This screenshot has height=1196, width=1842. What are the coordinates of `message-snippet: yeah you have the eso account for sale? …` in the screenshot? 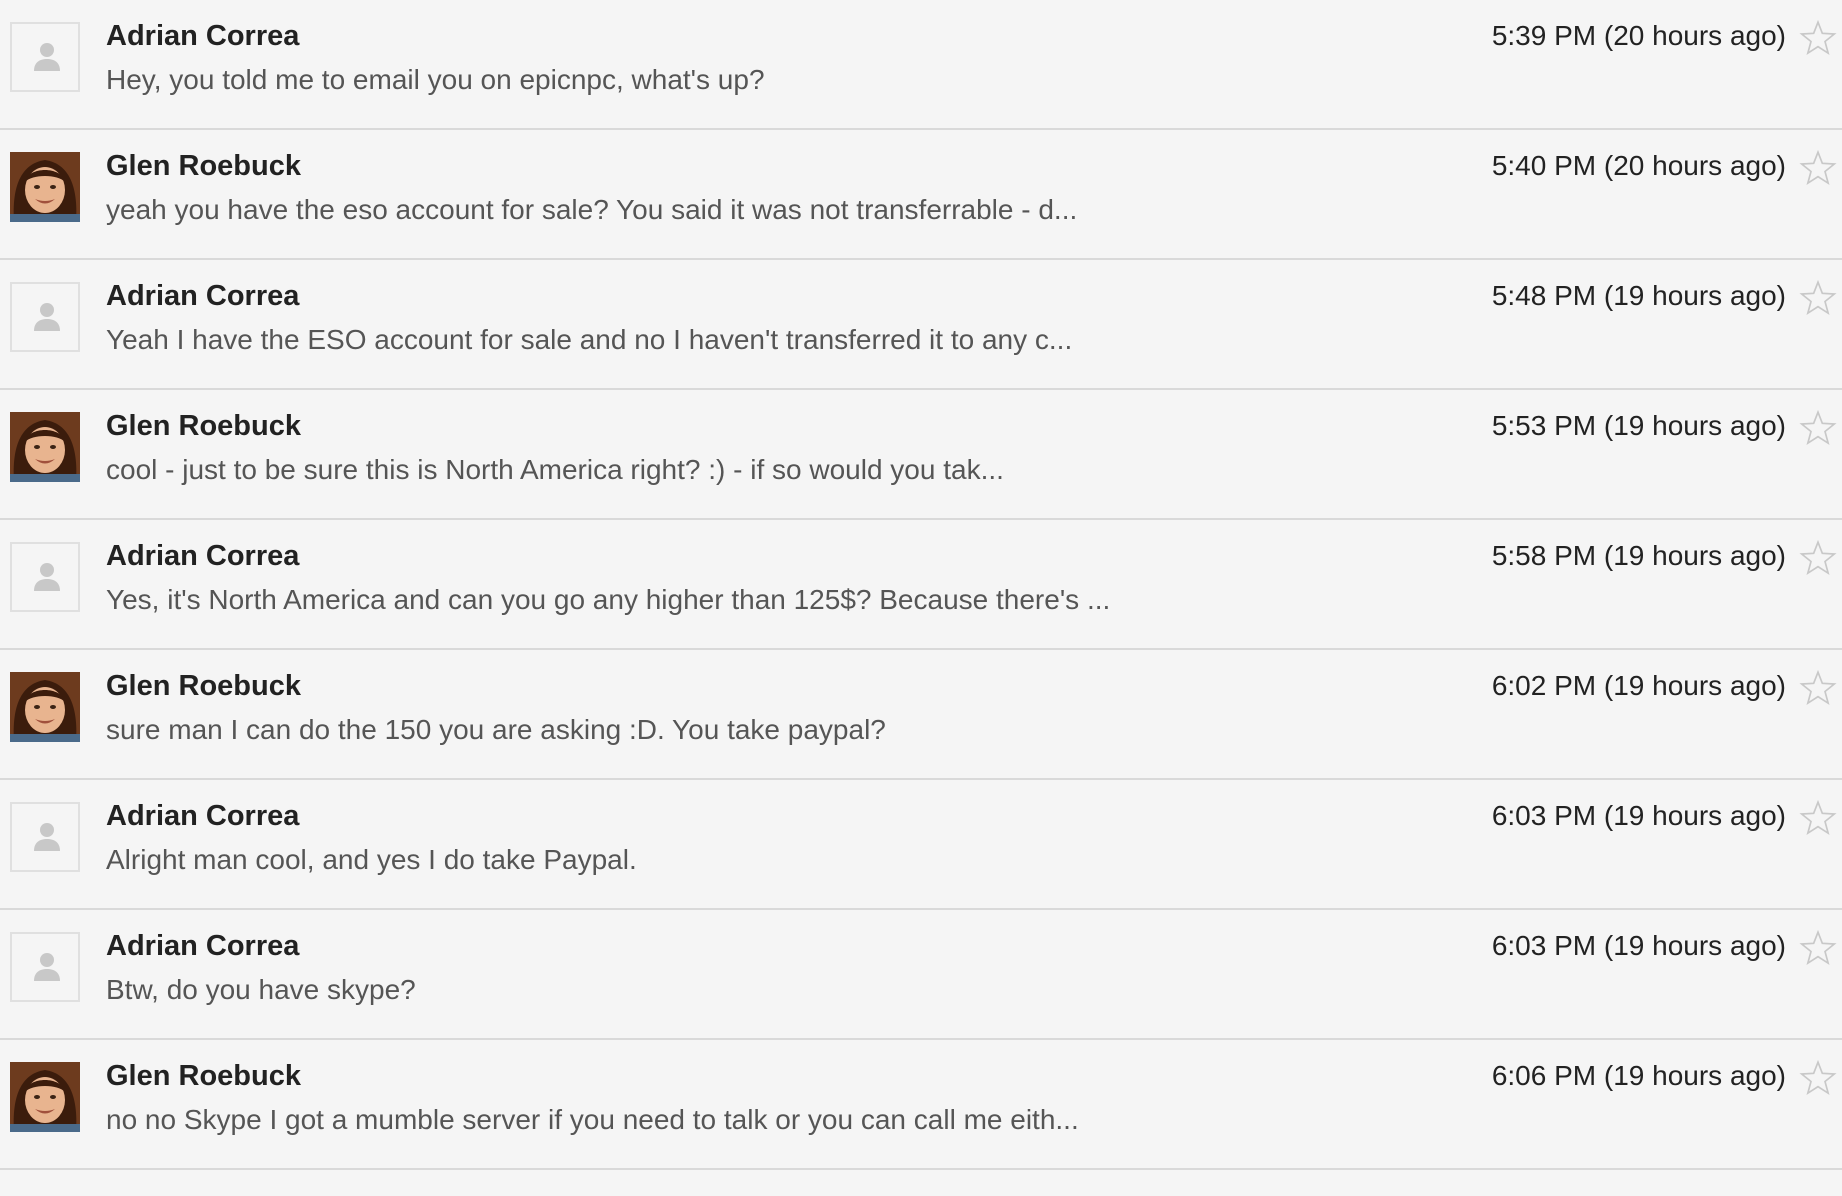 It's located at (592, 209).